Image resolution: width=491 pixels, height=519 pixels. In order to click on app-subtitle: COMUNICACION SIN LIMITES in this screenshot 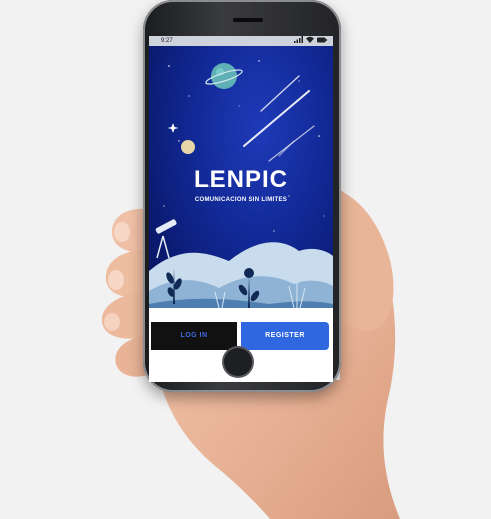, I will do `click(241, 200)`.